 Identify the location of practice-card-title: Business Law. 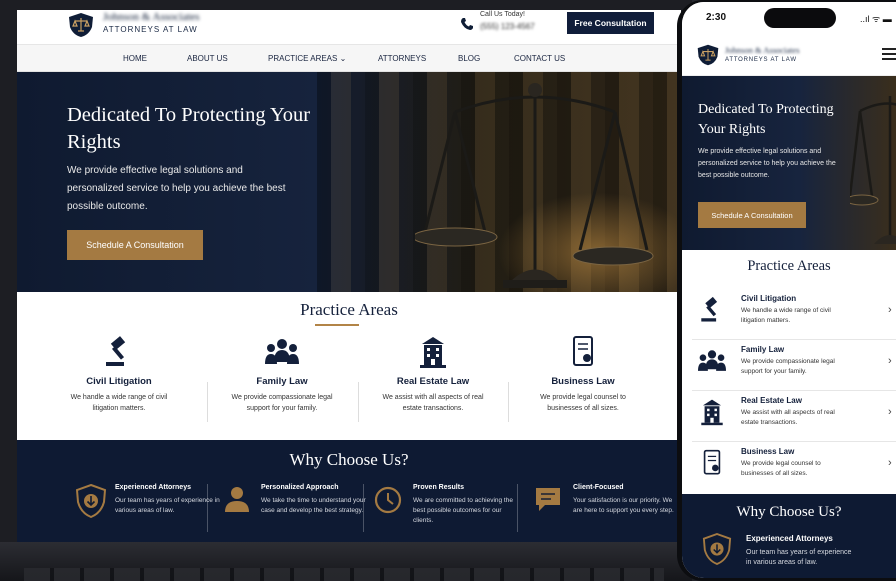
(583, 381).